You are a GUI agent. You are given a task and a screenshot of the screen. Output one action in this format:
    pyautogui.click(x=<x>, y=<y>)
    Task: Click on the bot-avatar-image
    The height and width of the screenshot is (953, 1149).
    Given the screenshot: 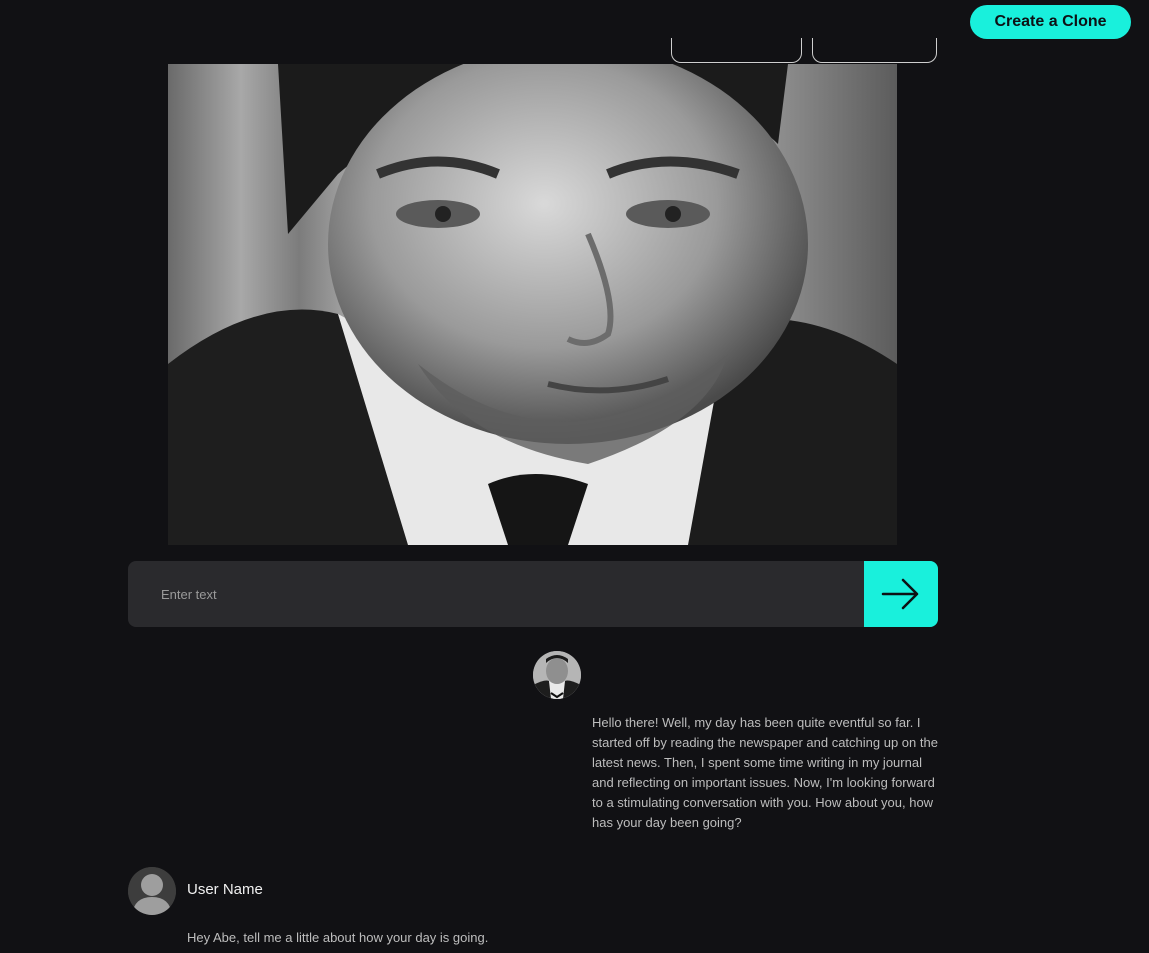 What is the action you would take?
    pyautogui.click(x=557, y=675)
    